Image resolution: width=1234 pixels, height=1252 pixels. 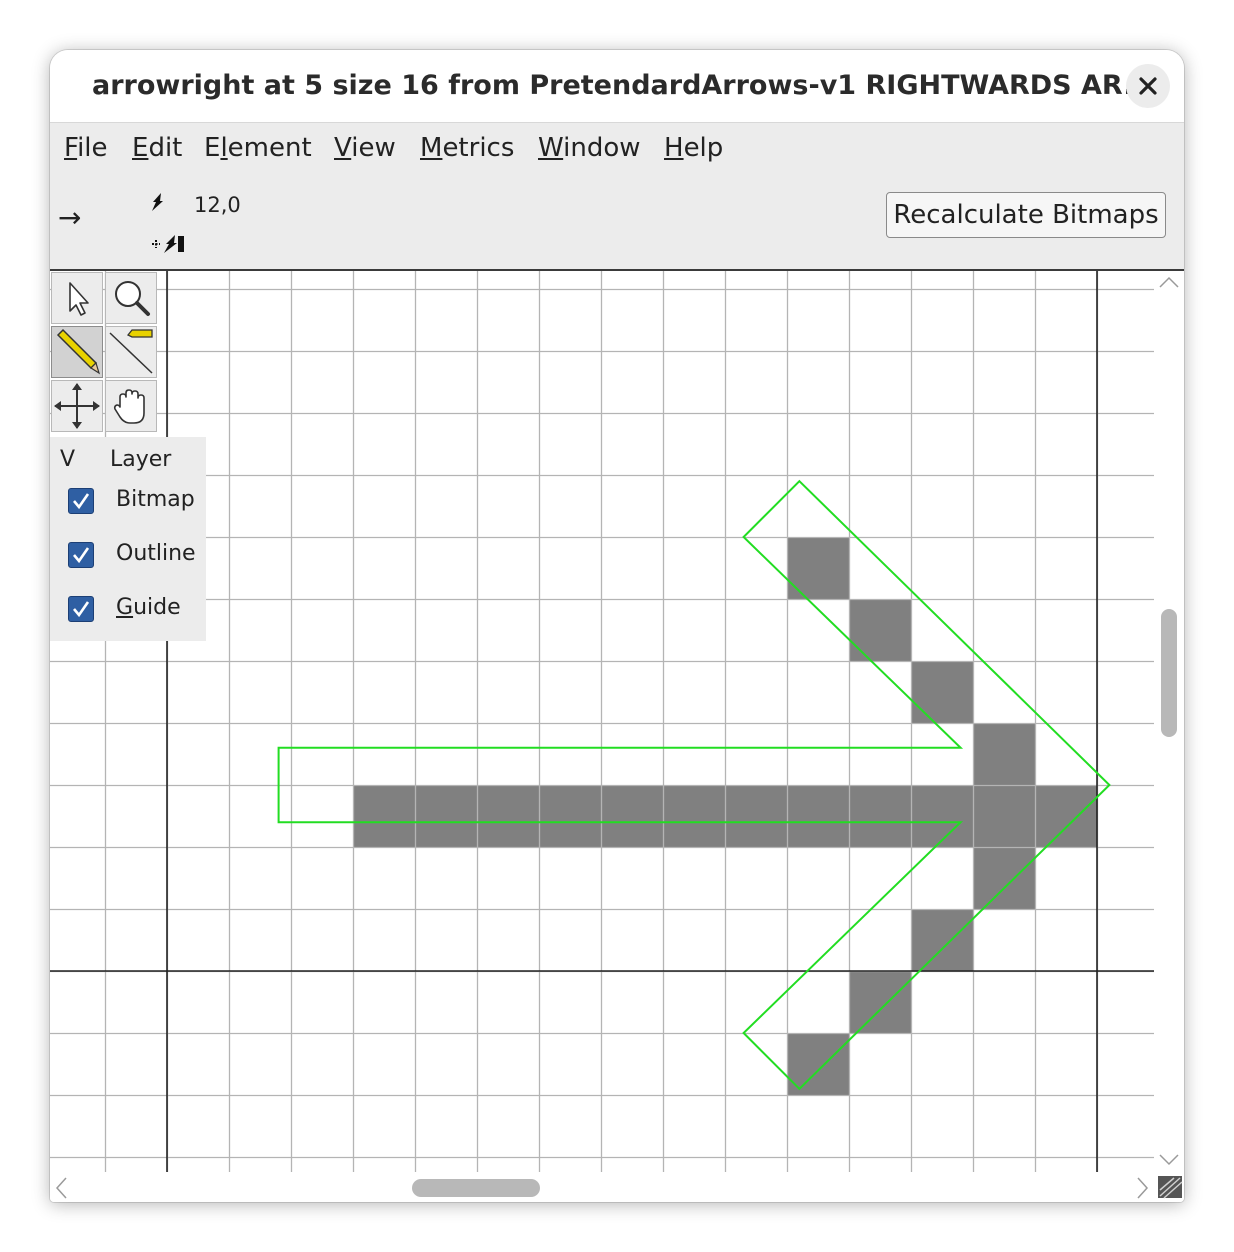 I want to click on resize-grip-icon, so click(x=1170, y=1187).